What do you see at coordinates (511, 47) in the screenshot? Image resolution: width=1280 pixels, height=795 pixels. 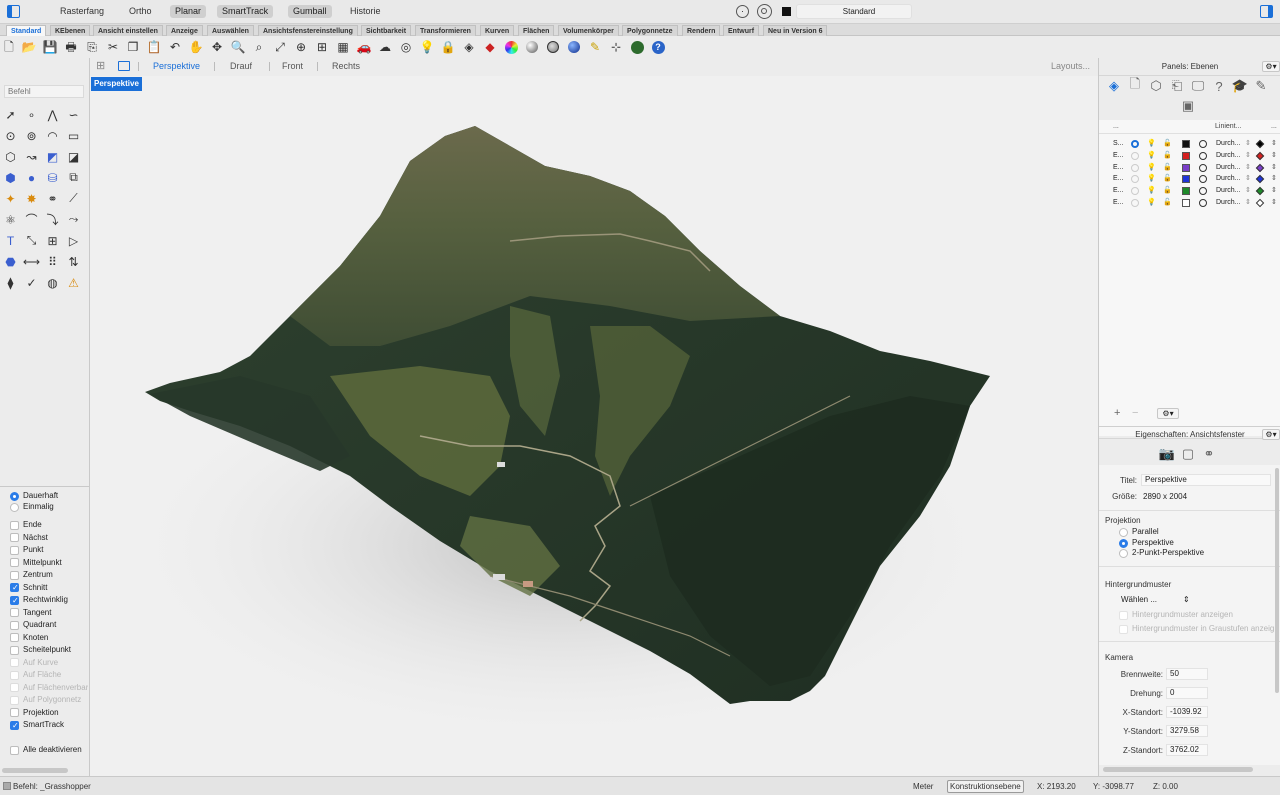 I see `color-wheel-icon` at bounding box center [511, 47].